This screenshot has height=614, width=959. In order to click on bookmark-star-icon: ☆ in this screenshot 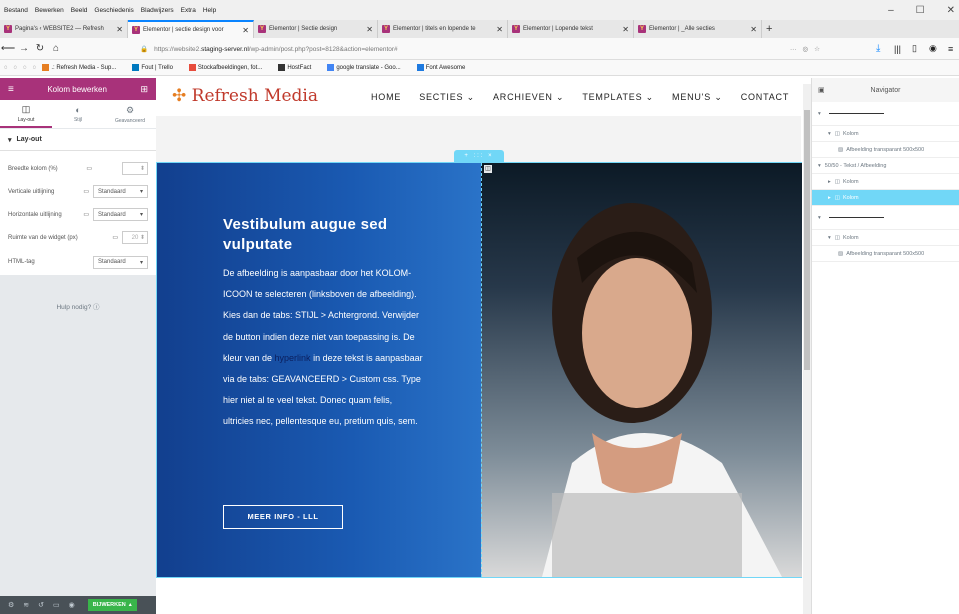, I will do `click(817, 49)`.